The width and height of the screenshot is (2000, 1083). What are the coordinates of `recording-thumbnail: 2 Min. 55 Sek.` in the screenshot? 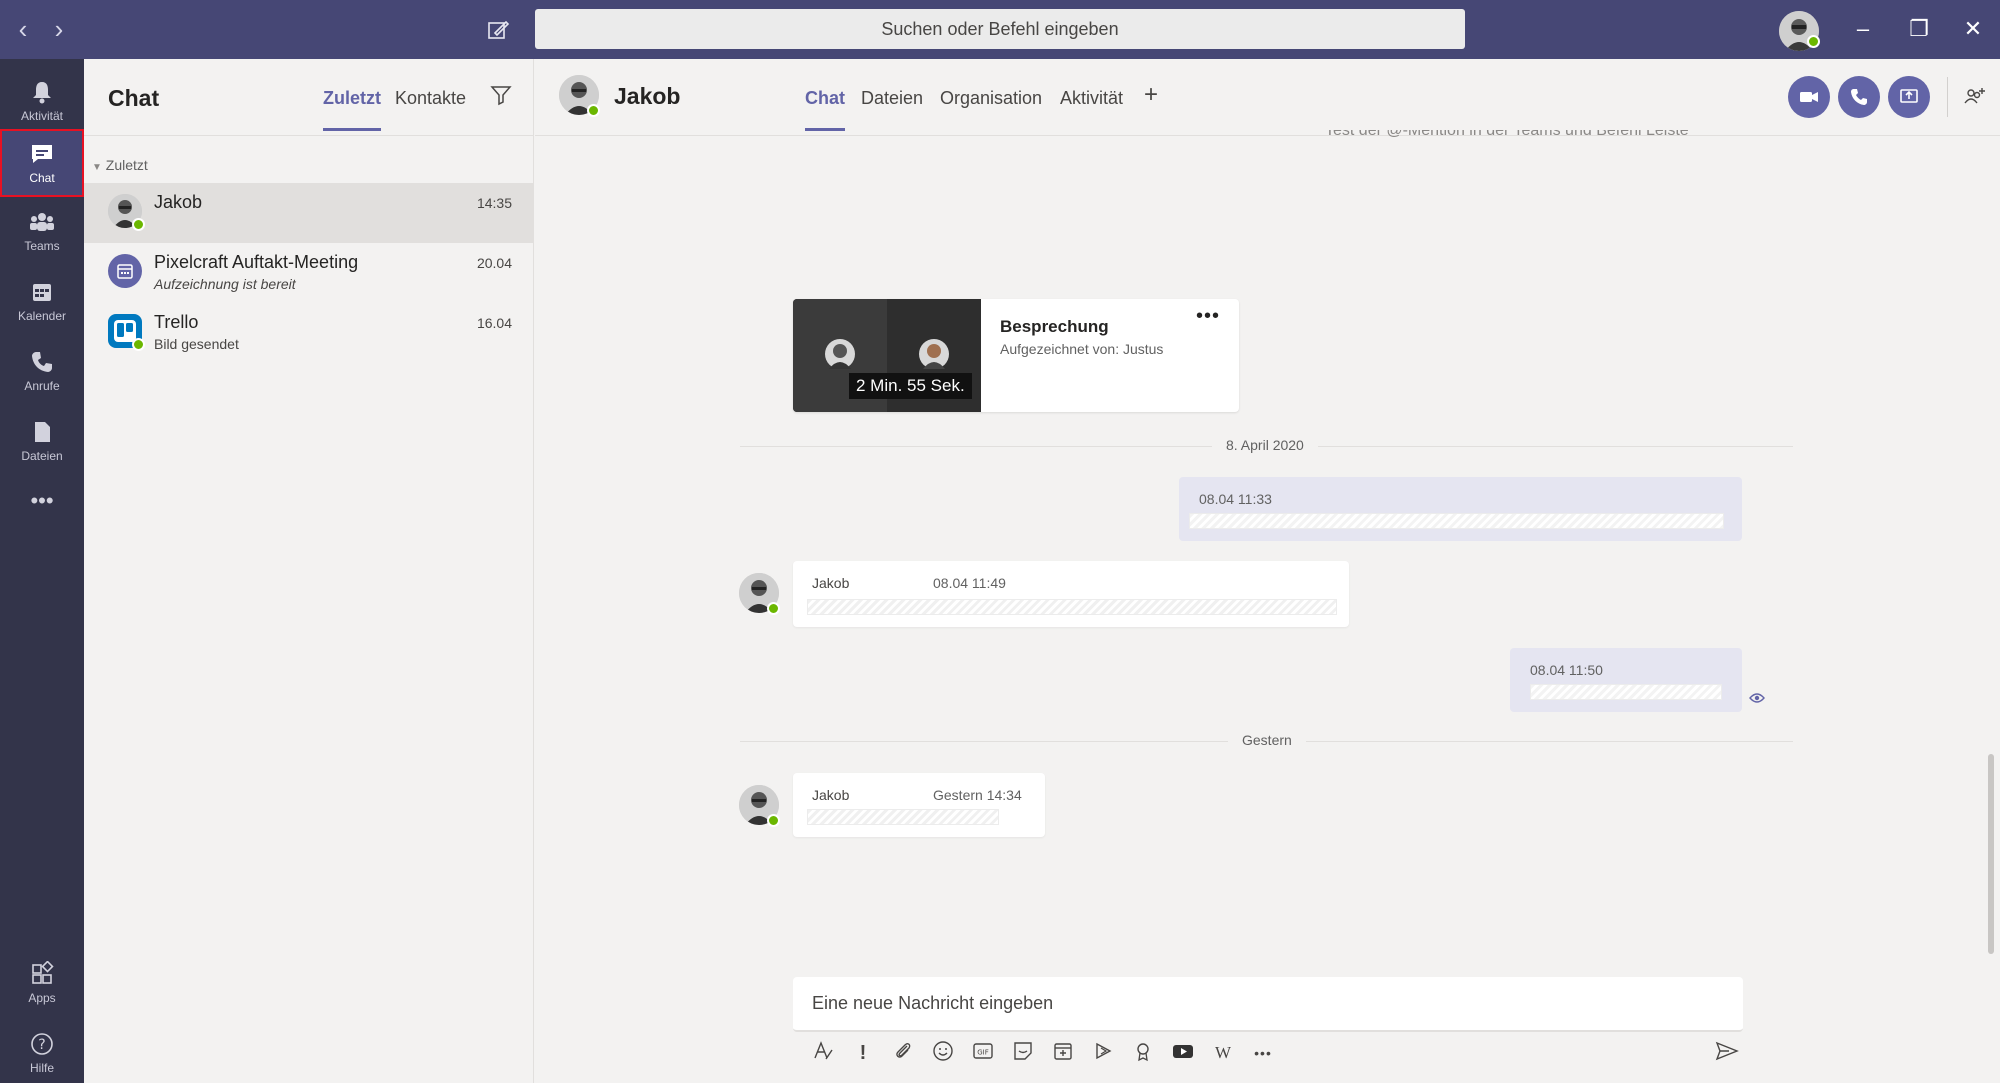 It's located at (887, 355).